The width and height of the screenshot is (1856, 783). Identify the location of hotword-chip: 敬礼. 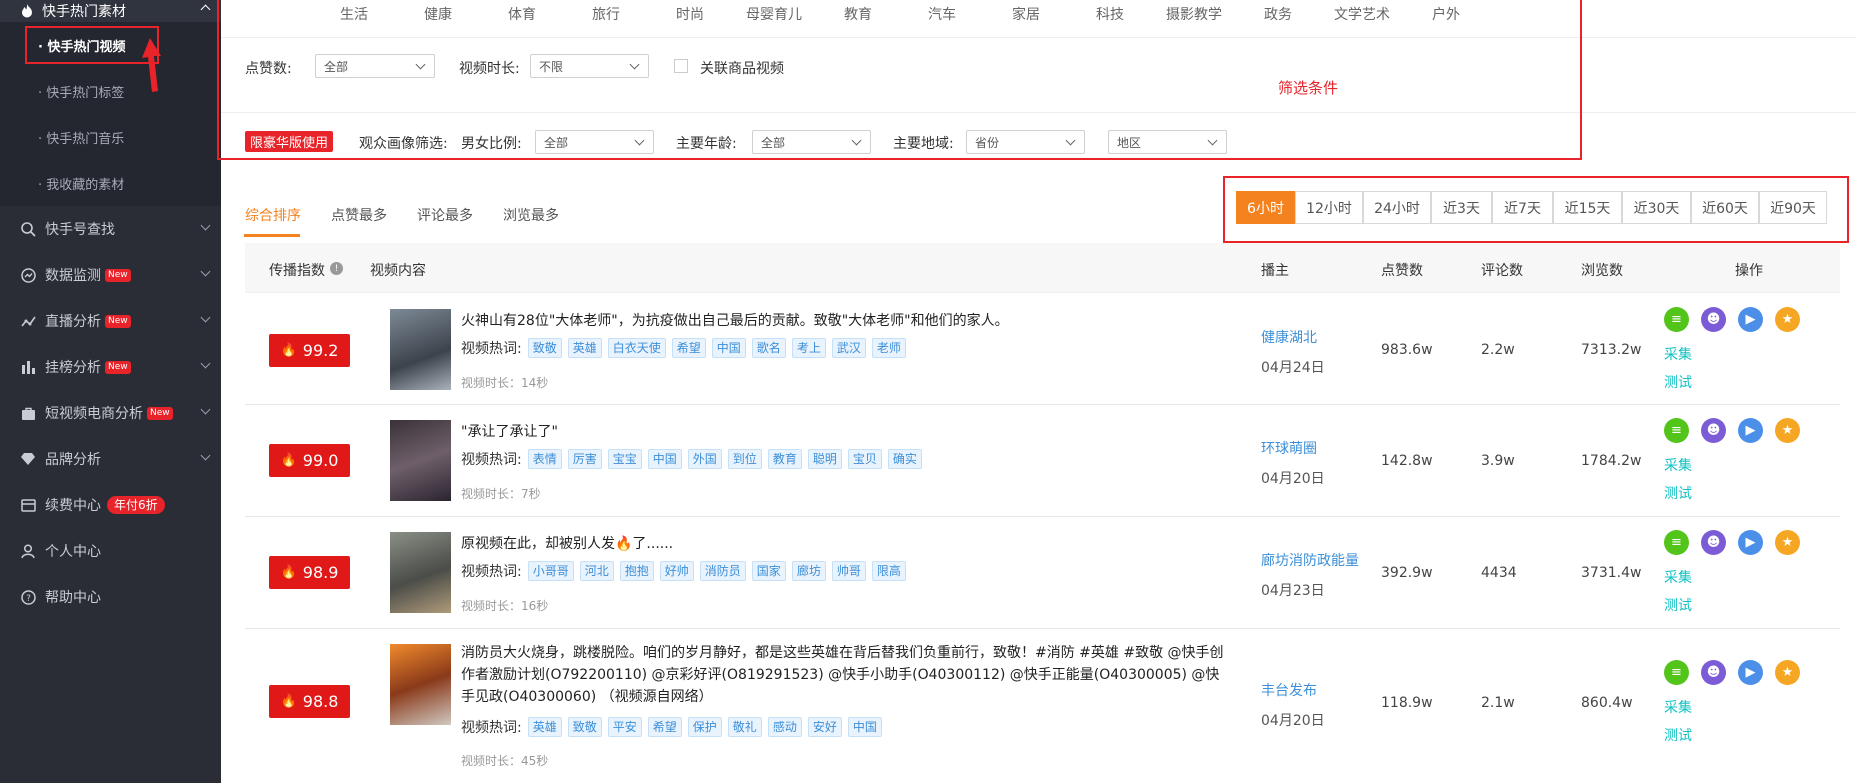
(744, 727).